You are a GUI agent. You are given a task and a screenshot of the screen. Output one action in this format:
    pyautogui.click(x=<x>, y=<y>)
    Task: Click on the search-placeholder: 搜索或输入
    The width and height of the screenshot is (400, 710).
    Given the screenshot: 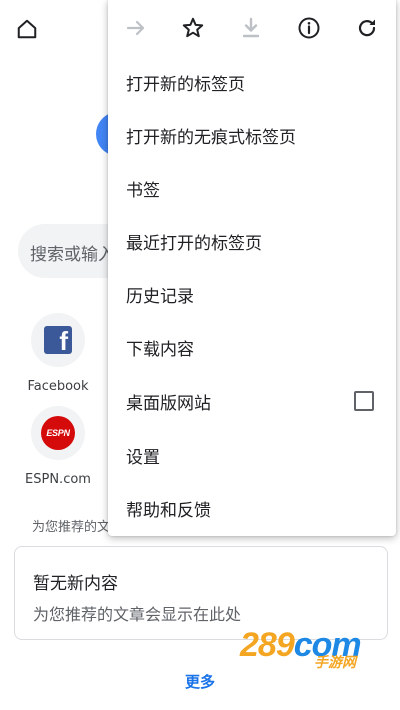 What is the action you would take?
    pyautogui.click(x=72, y=255)
    